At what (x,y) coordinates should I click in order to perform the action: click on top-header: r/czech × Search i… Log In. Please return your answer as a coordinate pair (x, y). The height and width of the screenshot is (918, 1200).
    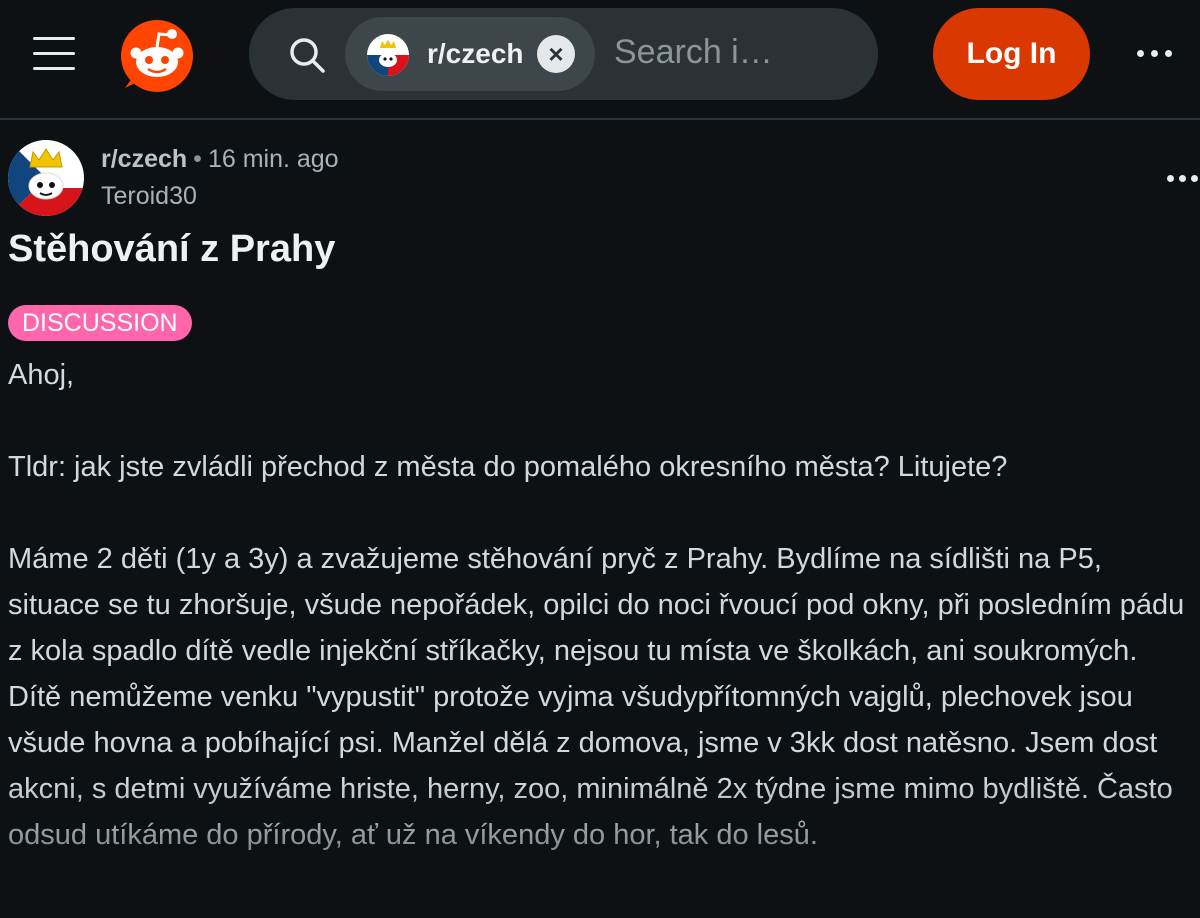
    Looking at the image, I should click on (600, 60).